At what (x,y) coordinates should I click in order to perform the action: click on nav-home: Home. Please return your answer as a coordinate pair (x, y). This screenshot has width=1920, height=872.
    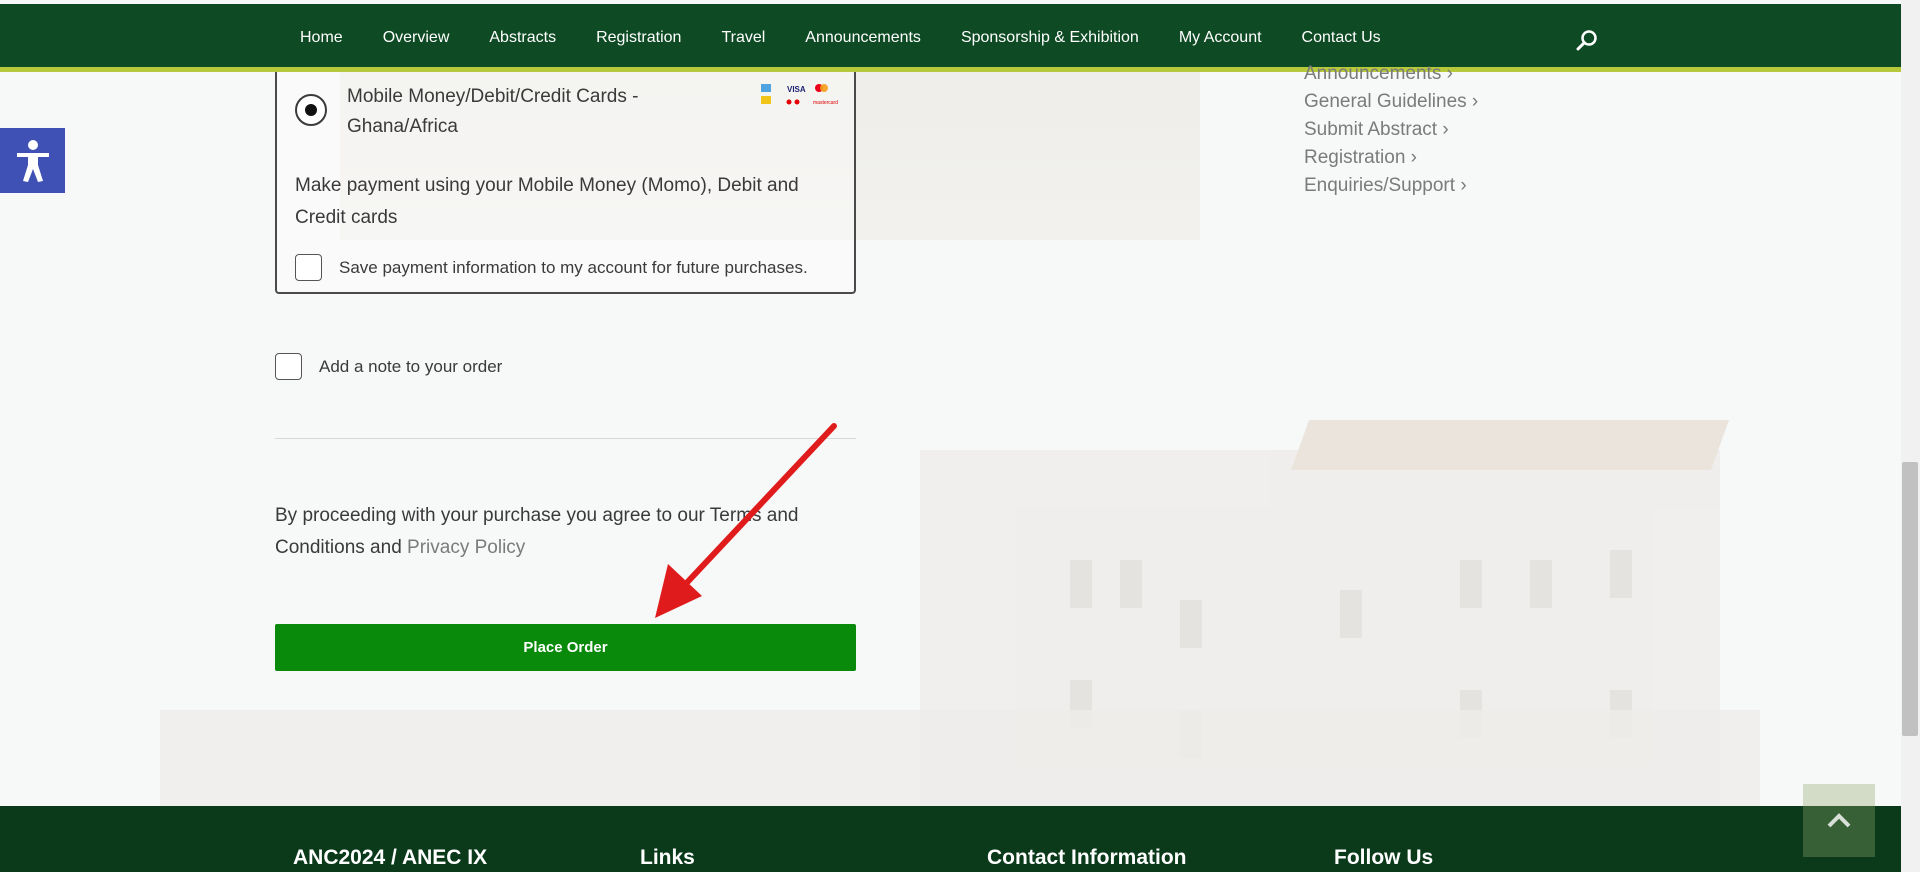
    Looking at the image, I should click on (321, 38).